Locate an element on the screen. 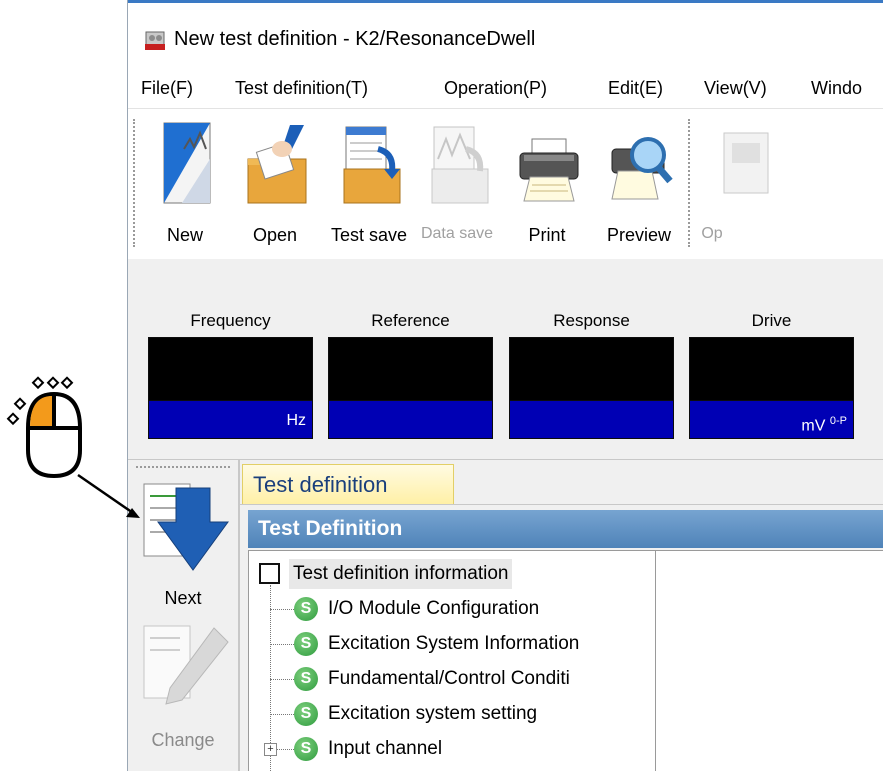 The width and height of the screenshot is (883, 771). meter-drive-unit-text: mV is located at coordinates (813, 426).